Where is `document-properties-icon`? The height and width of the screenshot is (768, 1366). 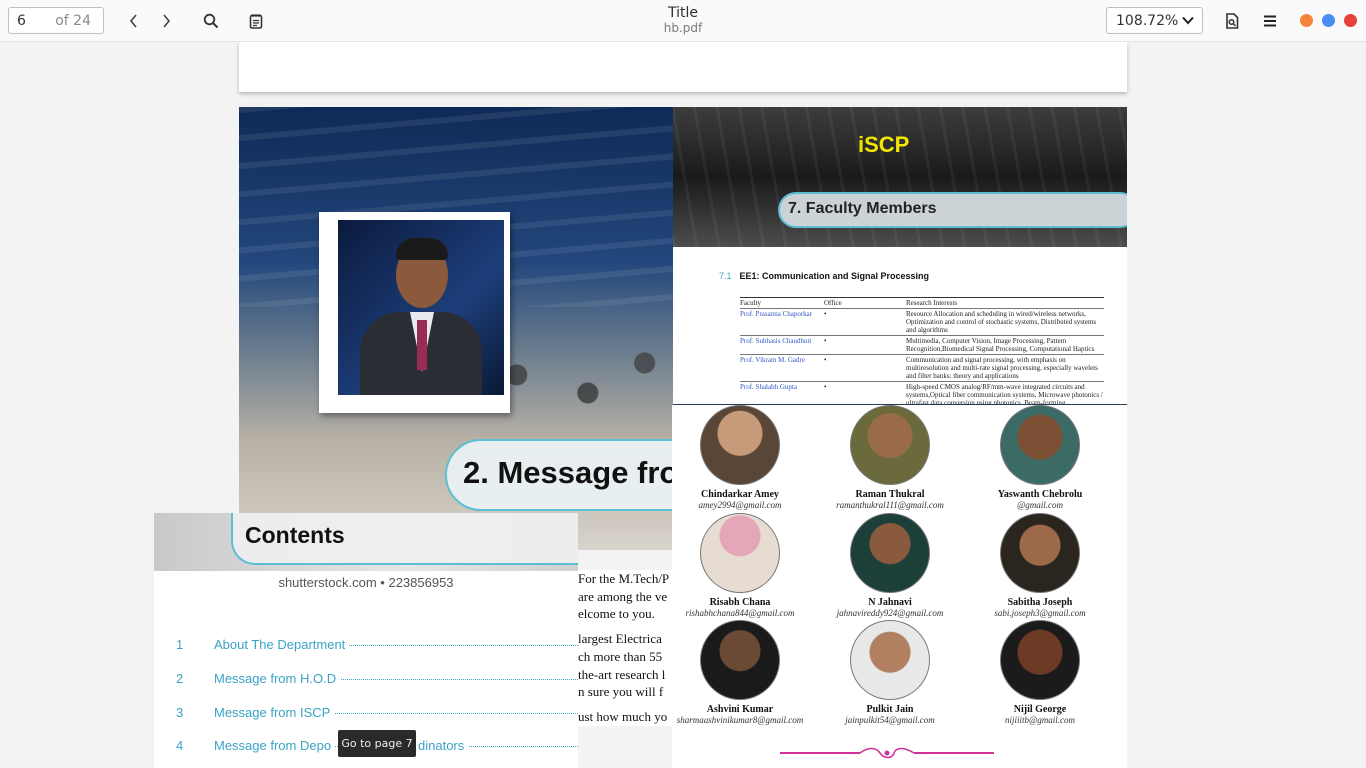 document-properties-icon is located at coordinates (1232, 21).